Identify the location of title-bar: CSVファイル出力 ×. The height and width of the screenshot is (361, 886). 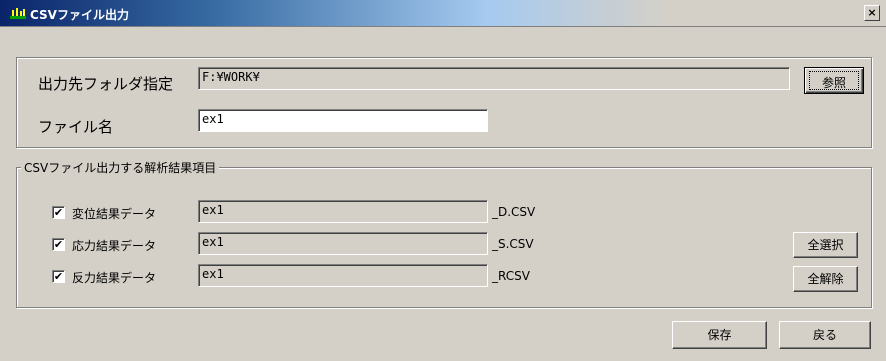
(443, 13).